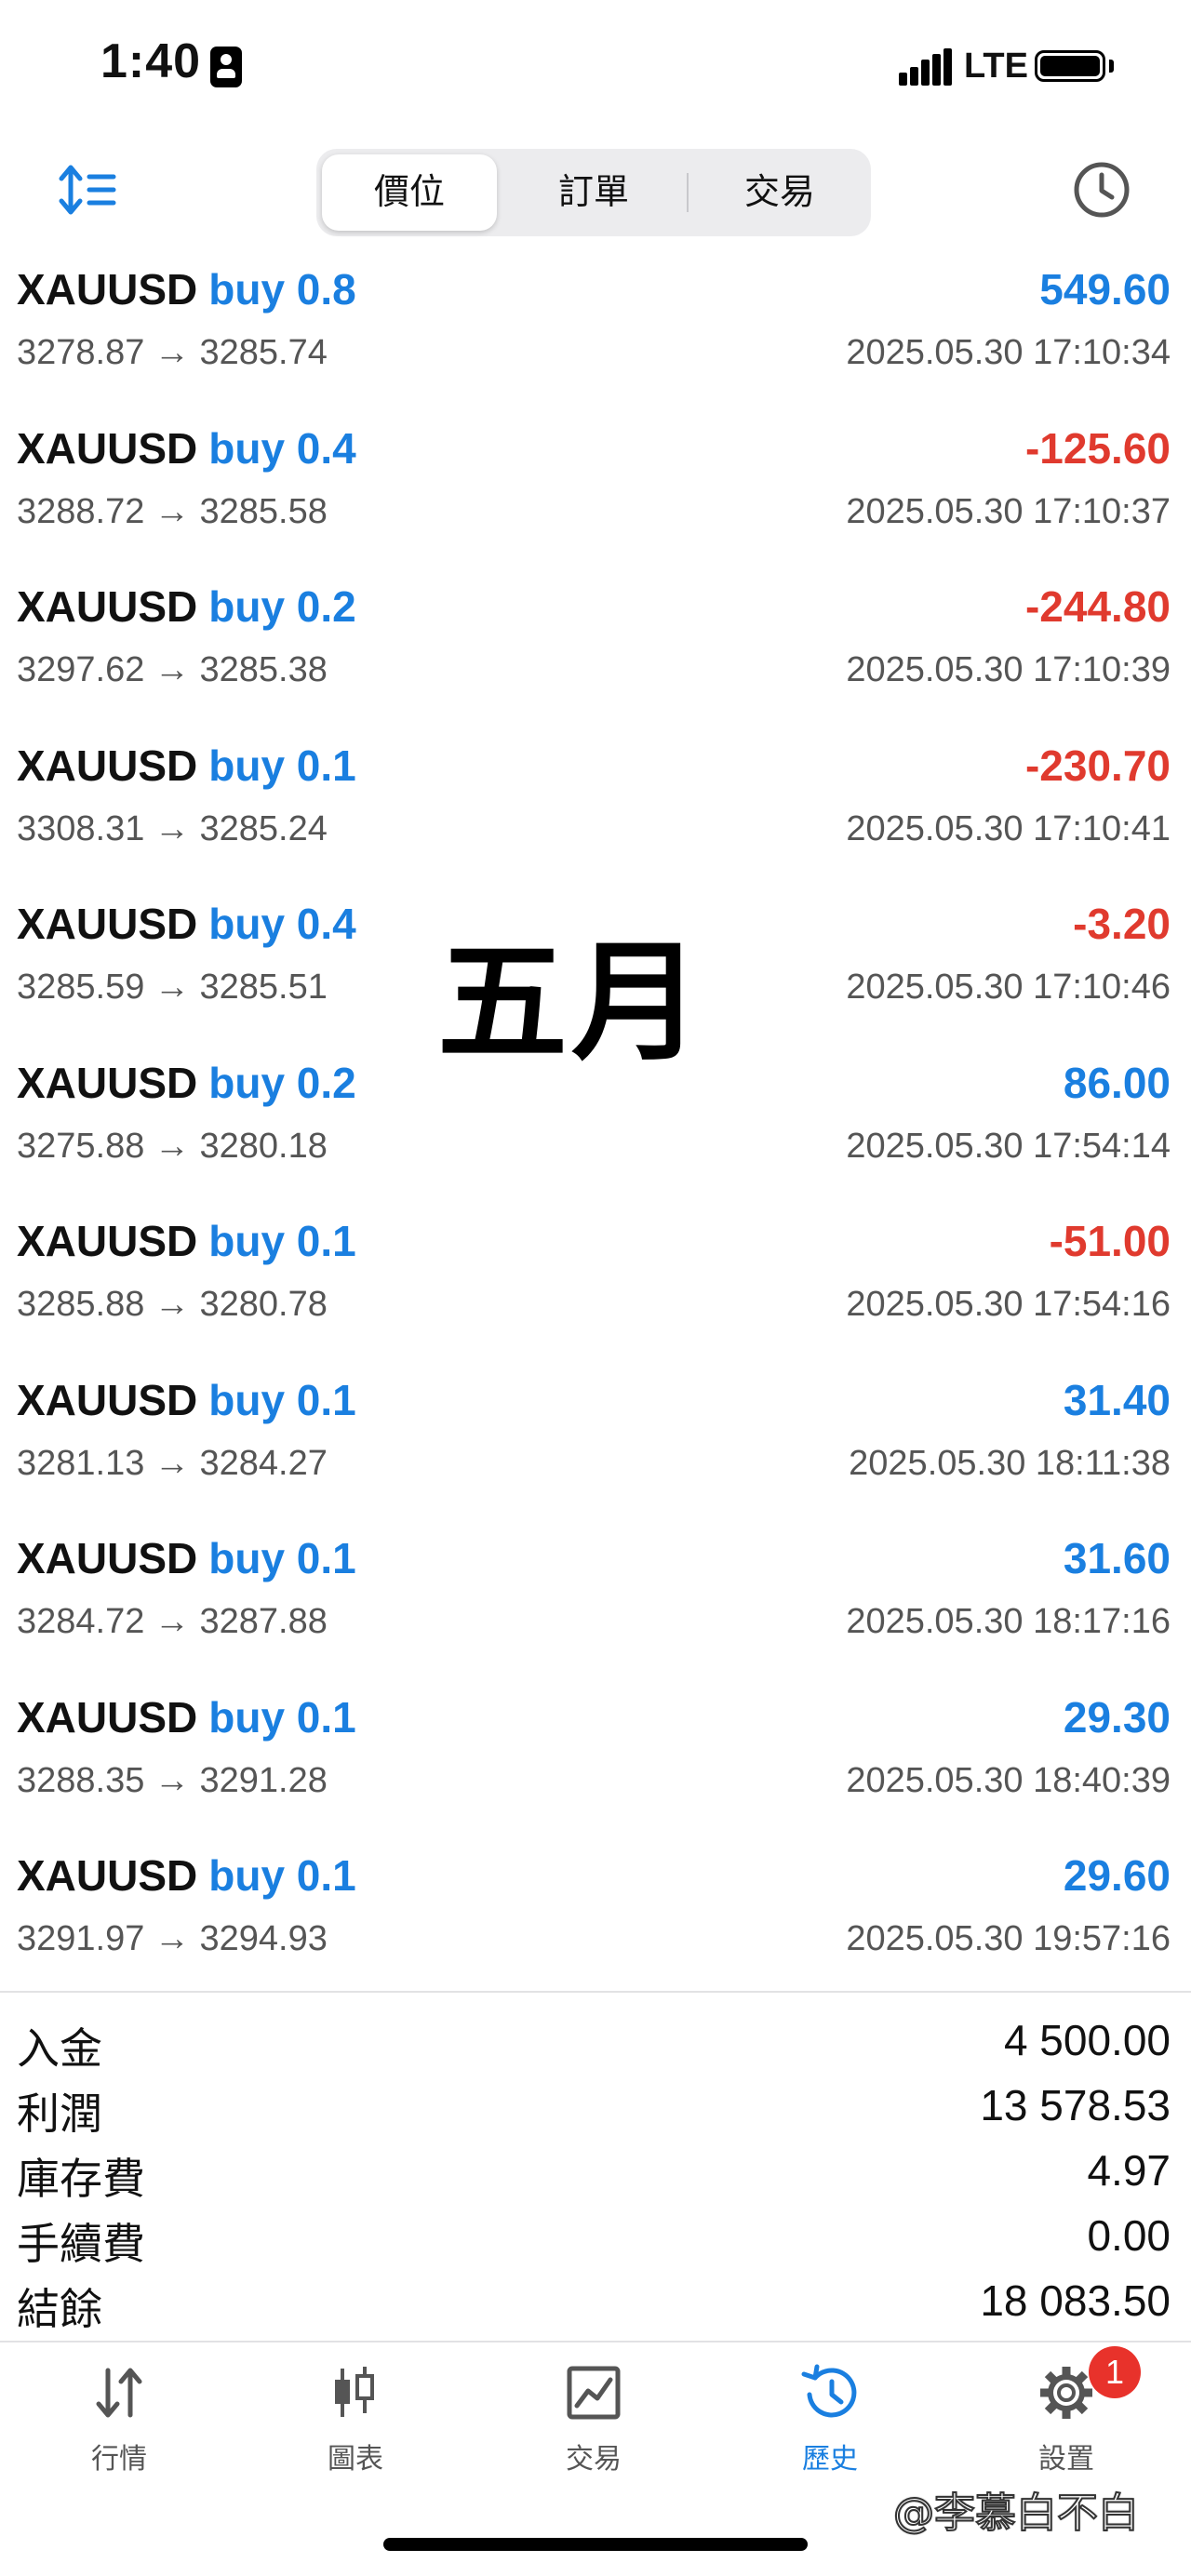 This screenshot has width=1191, height=2576. What do you see at coordinates (172, 987) in the screenshot?
I see `trade-prices: 3285.59 → 3285.51` at bounding box center [172, 987].